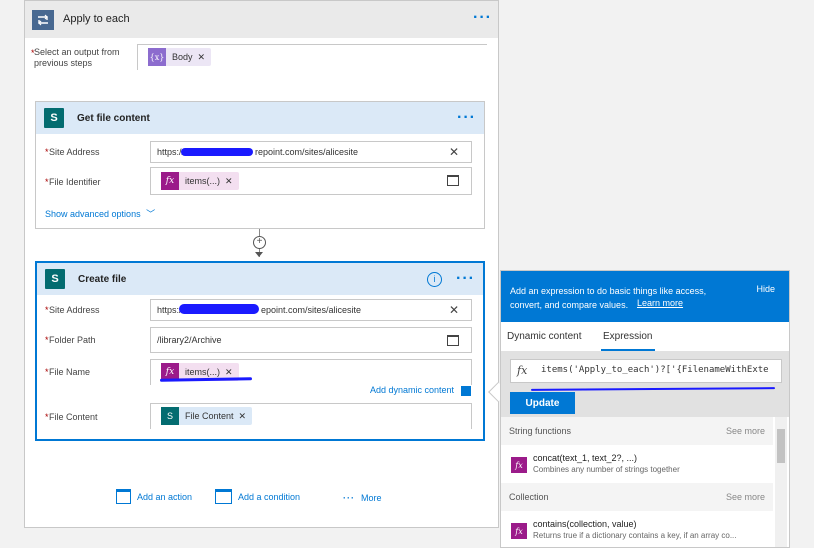  Describe the element at coordinates (77, 57) in the screenshot. I see `select-output-label: Select an output from previous steps` at that location.